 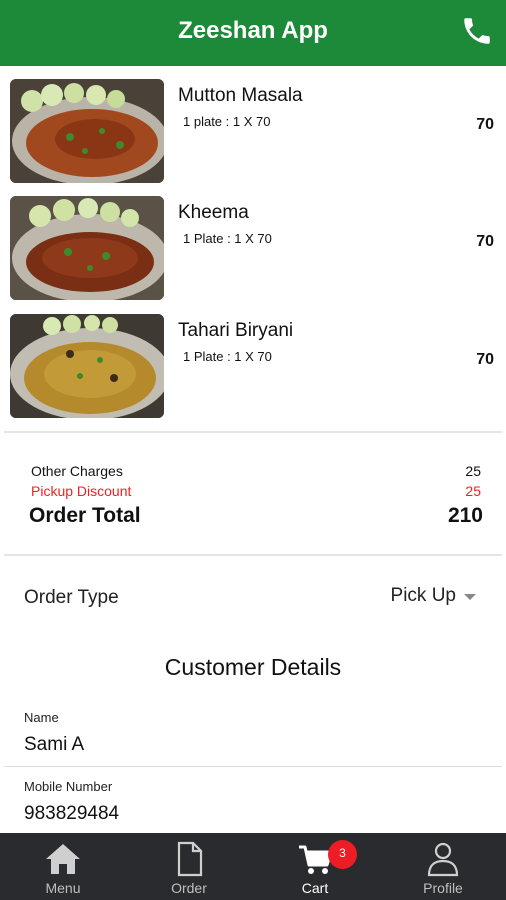 What do you see at coordinates (342, 854) in the screenshot?
I see `cart-count-badge: 3` at bounding box center [342, 854].